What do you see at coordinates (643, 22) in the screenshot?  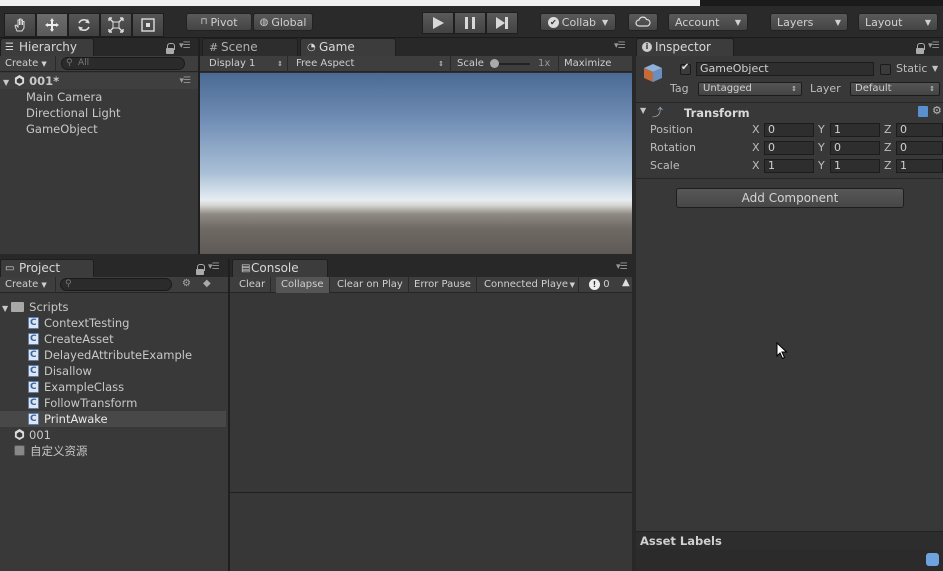 I see `cloud-button` at bounding box center [643, 22].